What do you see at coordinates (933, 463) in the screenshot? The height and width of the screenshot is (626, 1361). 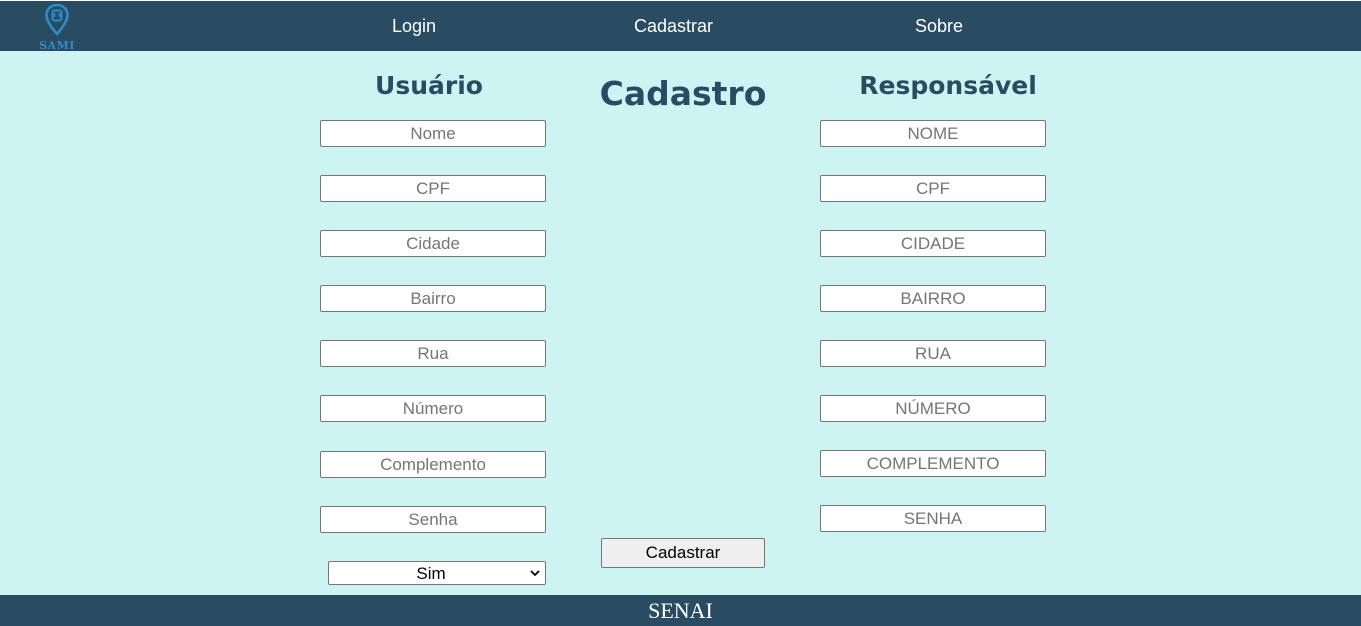 I see `responsavel-complemento-input` at bounding box center [933, 463].